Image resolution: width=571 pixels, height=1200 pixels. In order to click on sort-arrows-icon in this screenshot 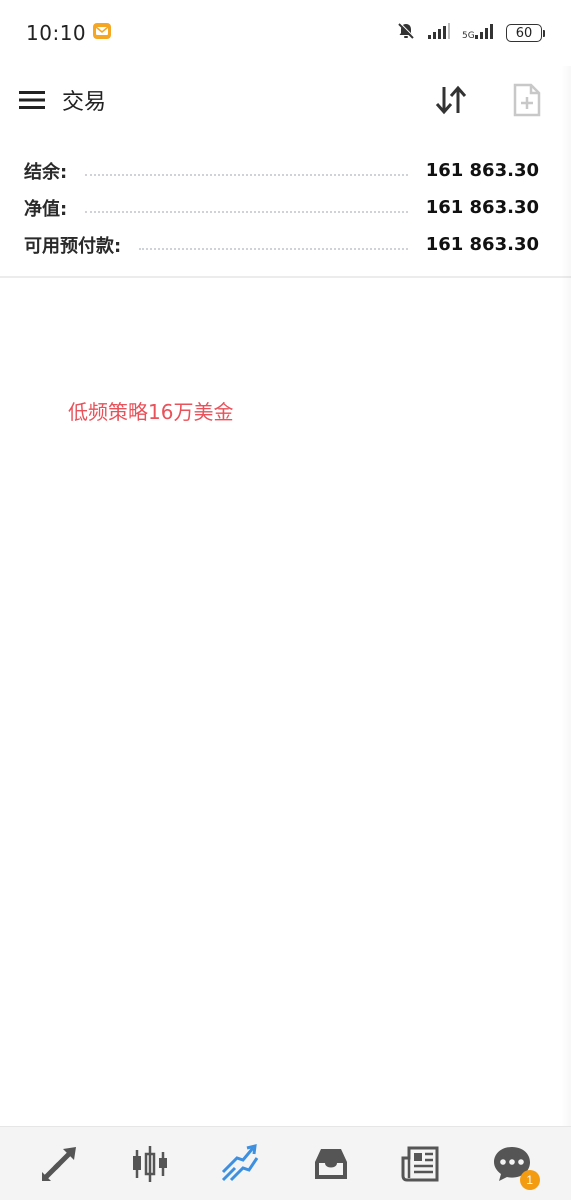, I will do `click(451, 100)`.